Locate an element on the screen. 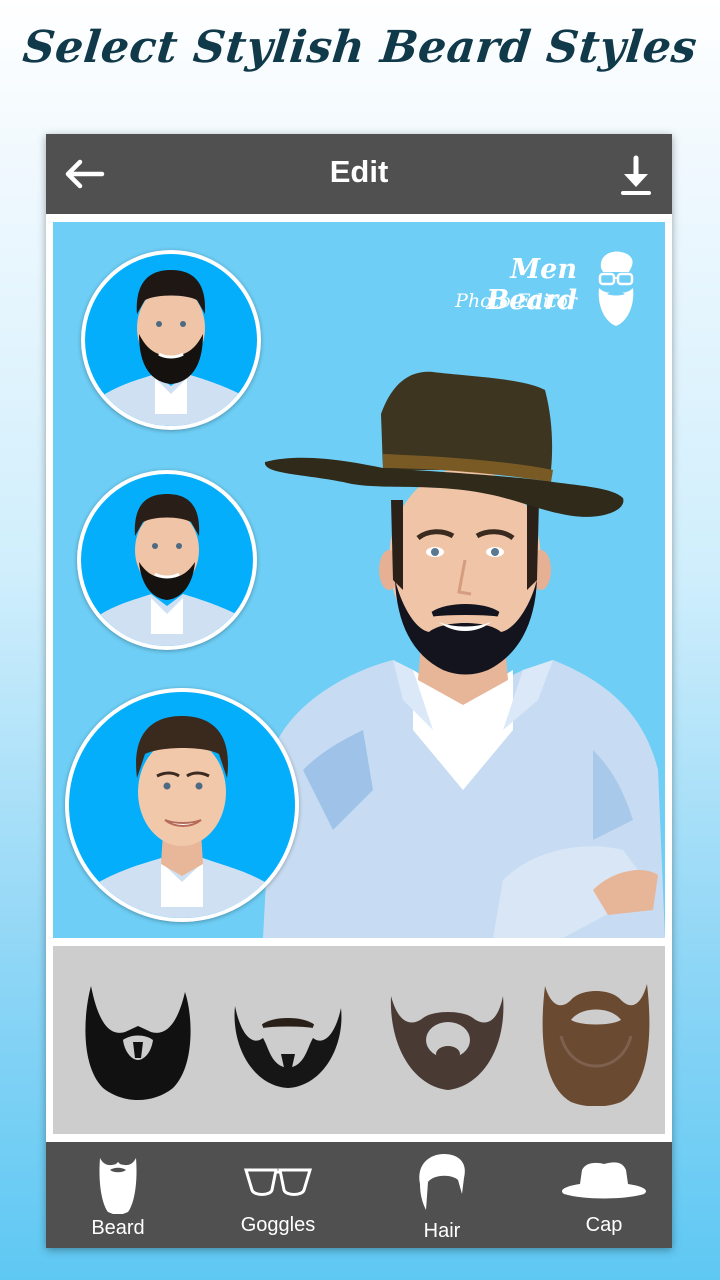 This screenshot has height=1280, width=720. beard-style-tray is located at coordinates (359, 1040).